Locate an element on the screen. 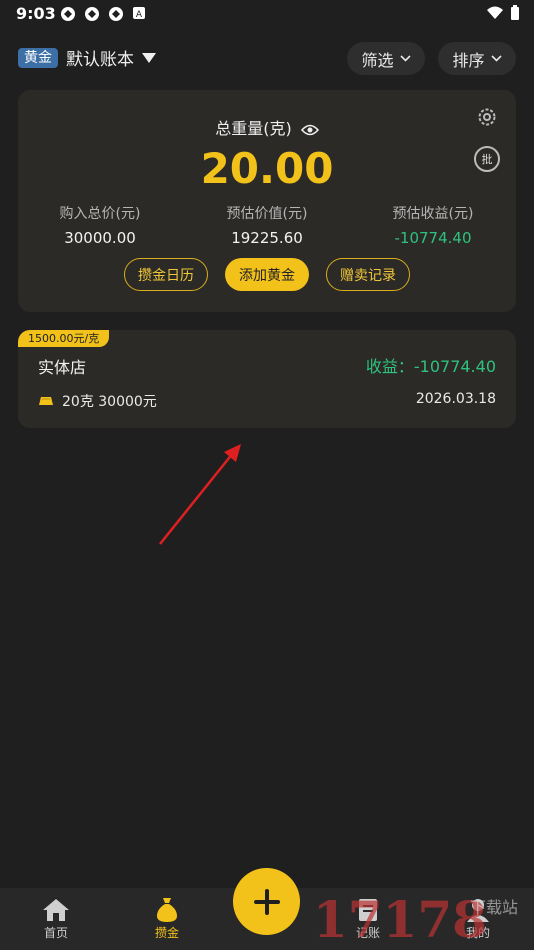 Image resolution: width=534 pixels, height=950 pixels. plus-icon is located at coordinates (266, 901).